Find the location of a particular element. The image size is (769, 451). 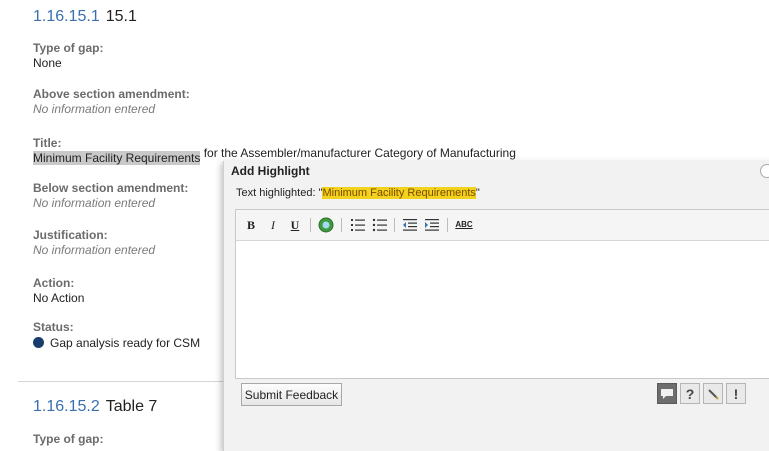

bullet-list-icon is located at coordinates (380, 225).